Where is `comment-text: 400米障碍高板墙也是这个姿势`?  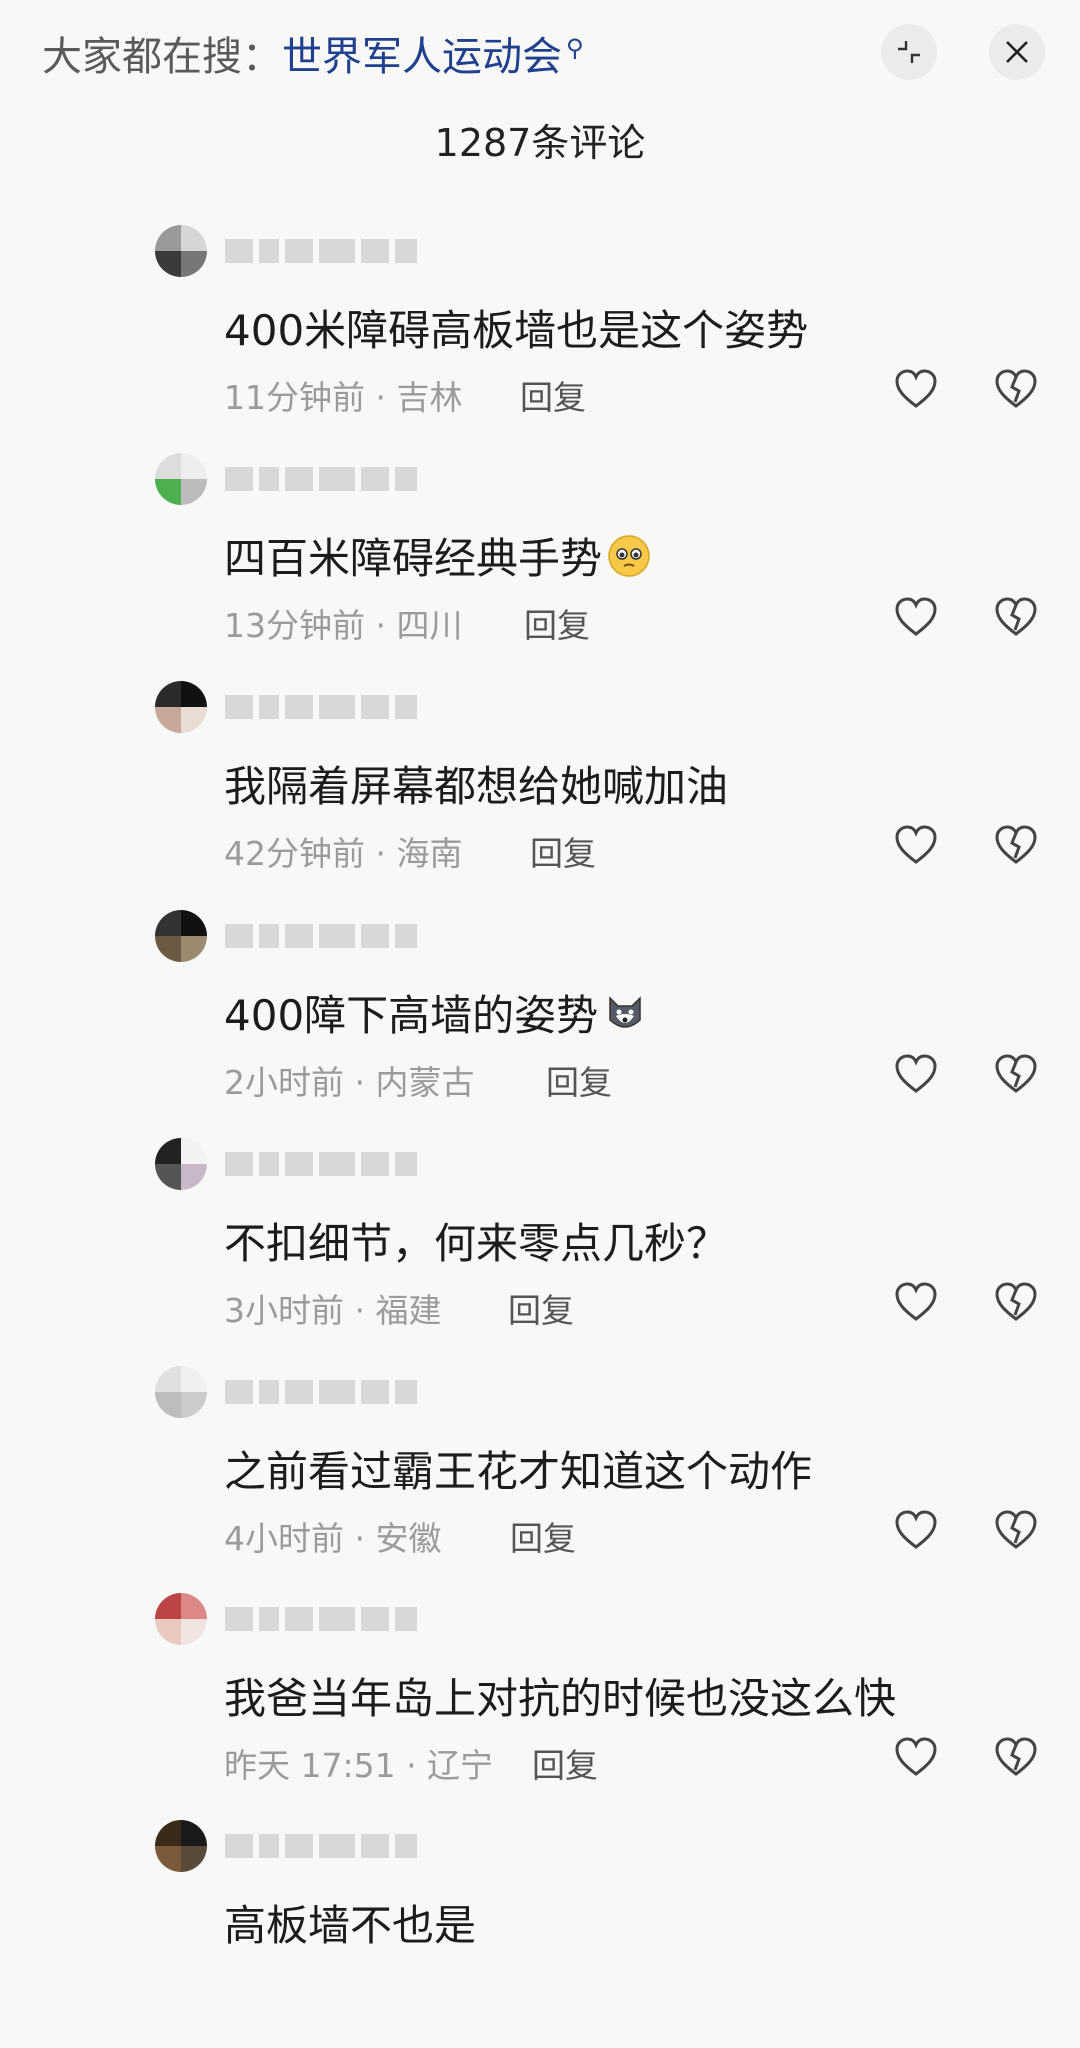 comment-text: 400米障碍高板墙也是这个姿势 is located at coordinates (516, 327).